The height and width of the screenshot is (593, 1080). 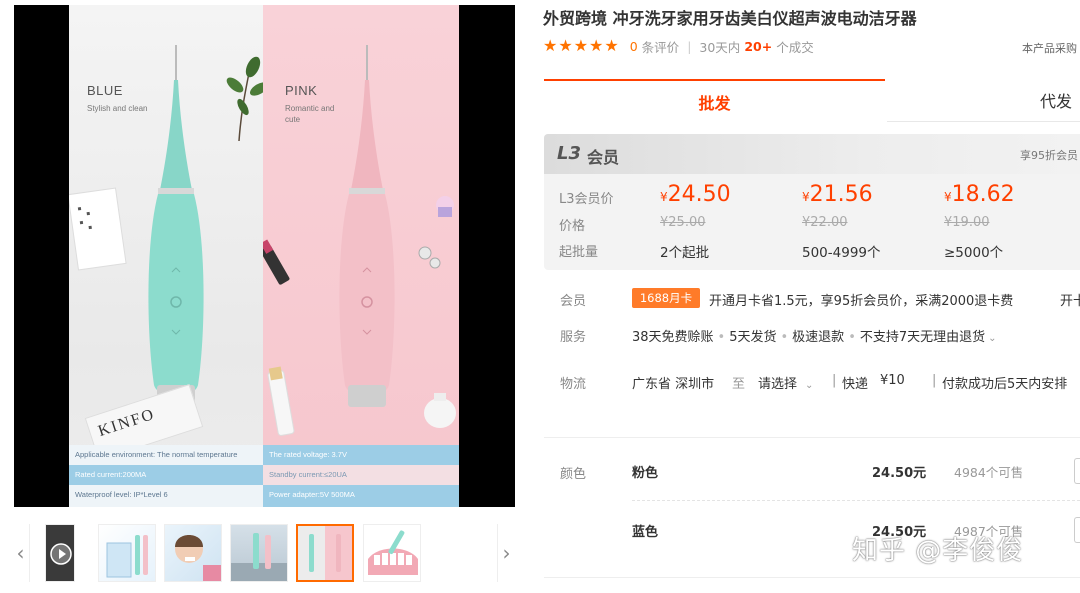 I want to click on rating-row: ★ ★ ★ ★ ★ 0 条评价 | 30天内 20+ 个成交, so click(x=678, y=46).